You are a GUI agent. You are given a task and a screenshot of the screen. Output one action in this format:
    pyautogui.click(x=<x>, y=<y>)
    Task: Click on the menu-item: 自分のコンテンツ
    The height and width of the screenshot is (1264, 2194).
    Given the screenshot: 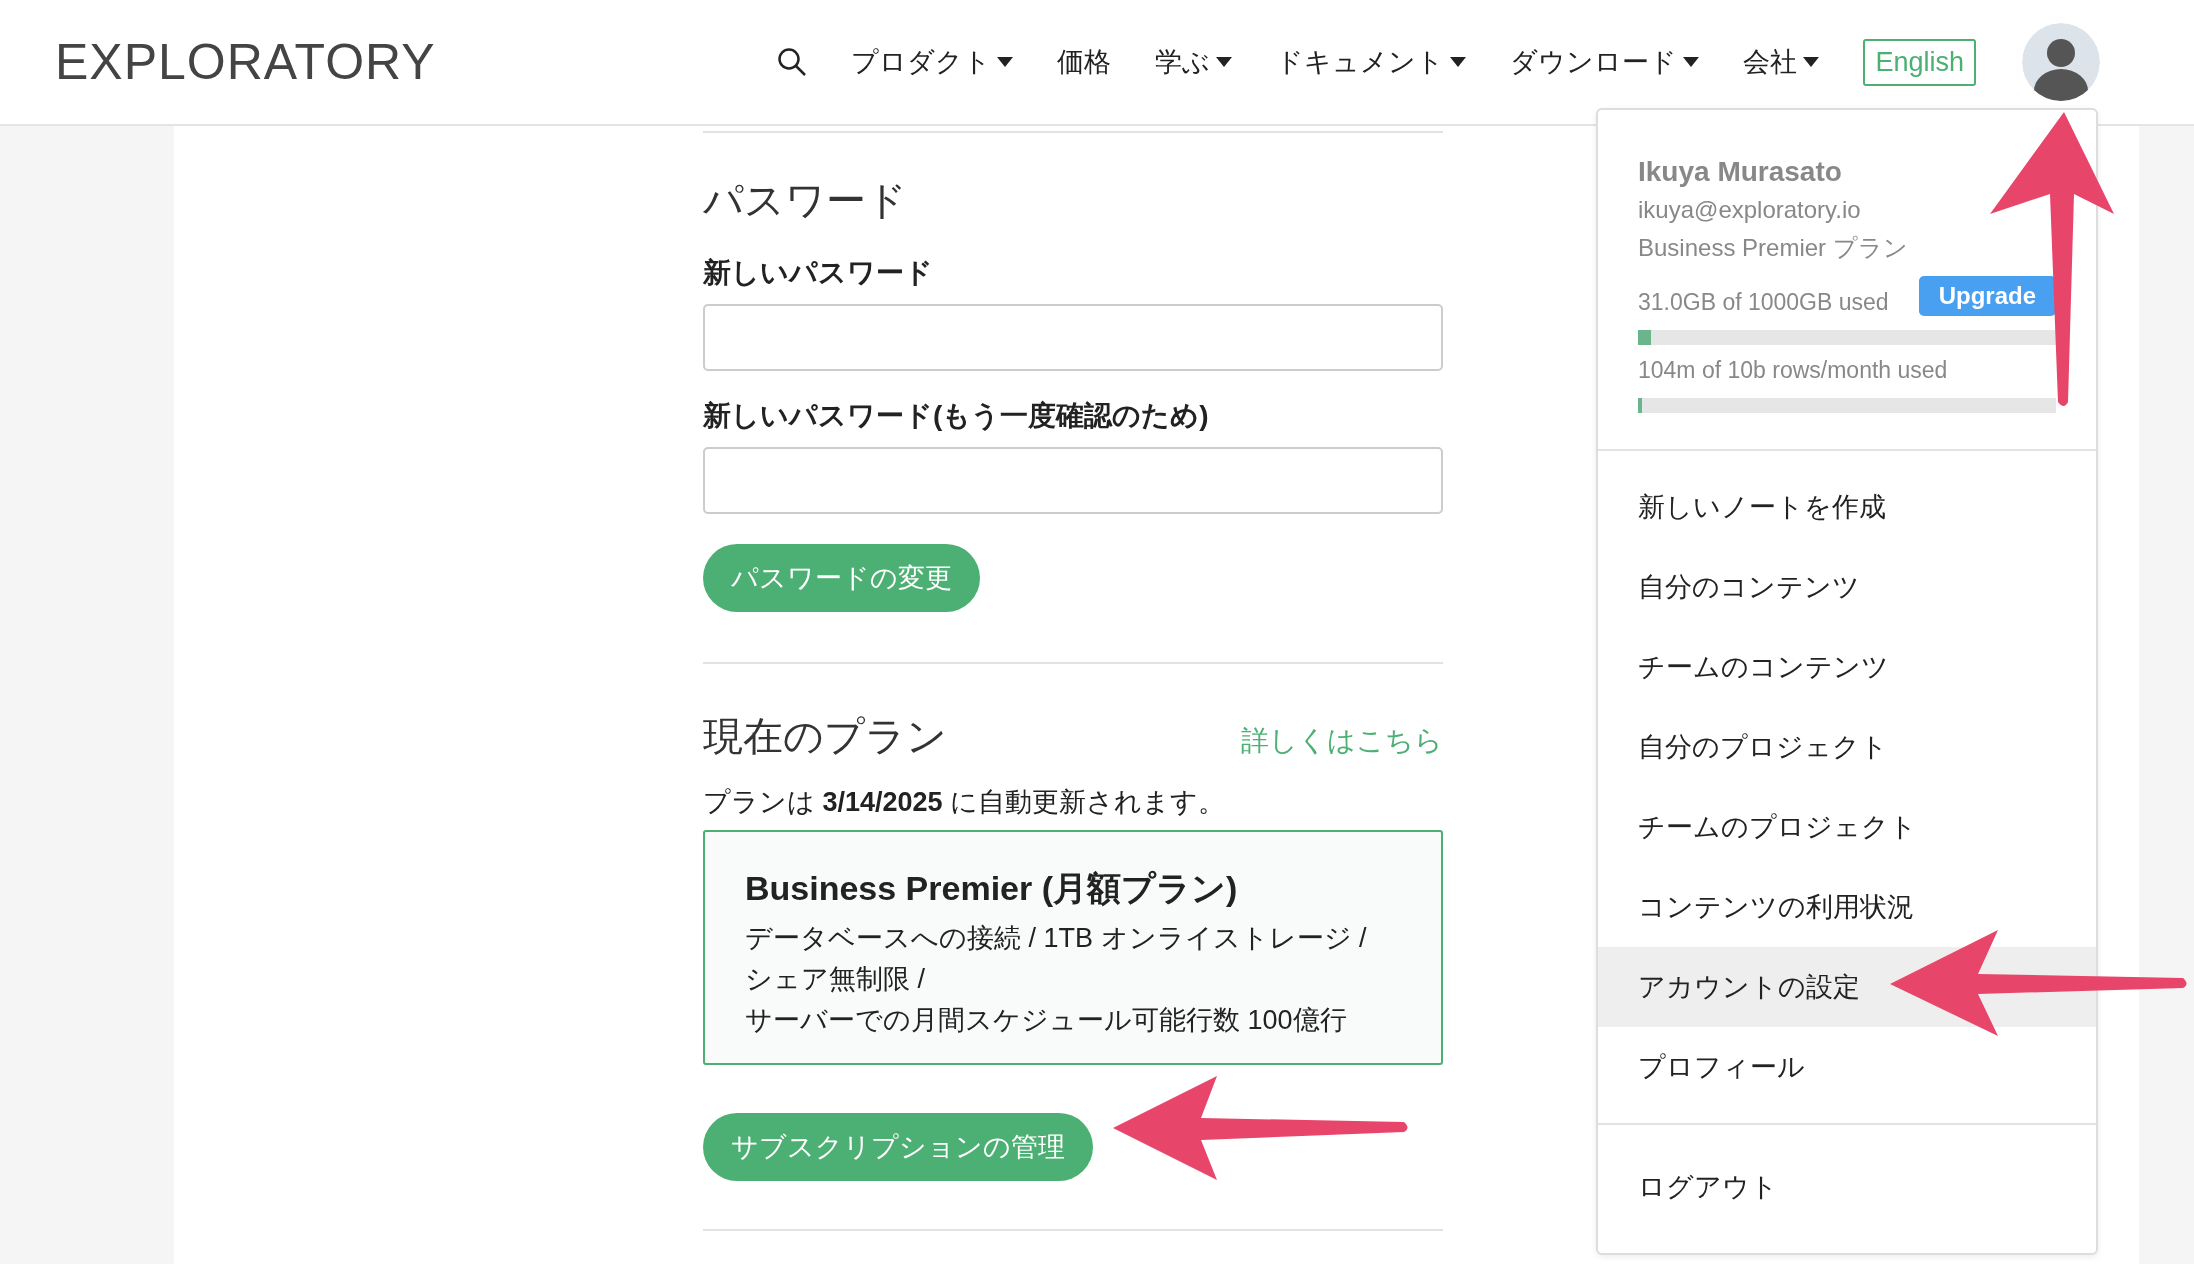 What is the action you would take?
    pyautogui.click(x=1847, y=587)
    